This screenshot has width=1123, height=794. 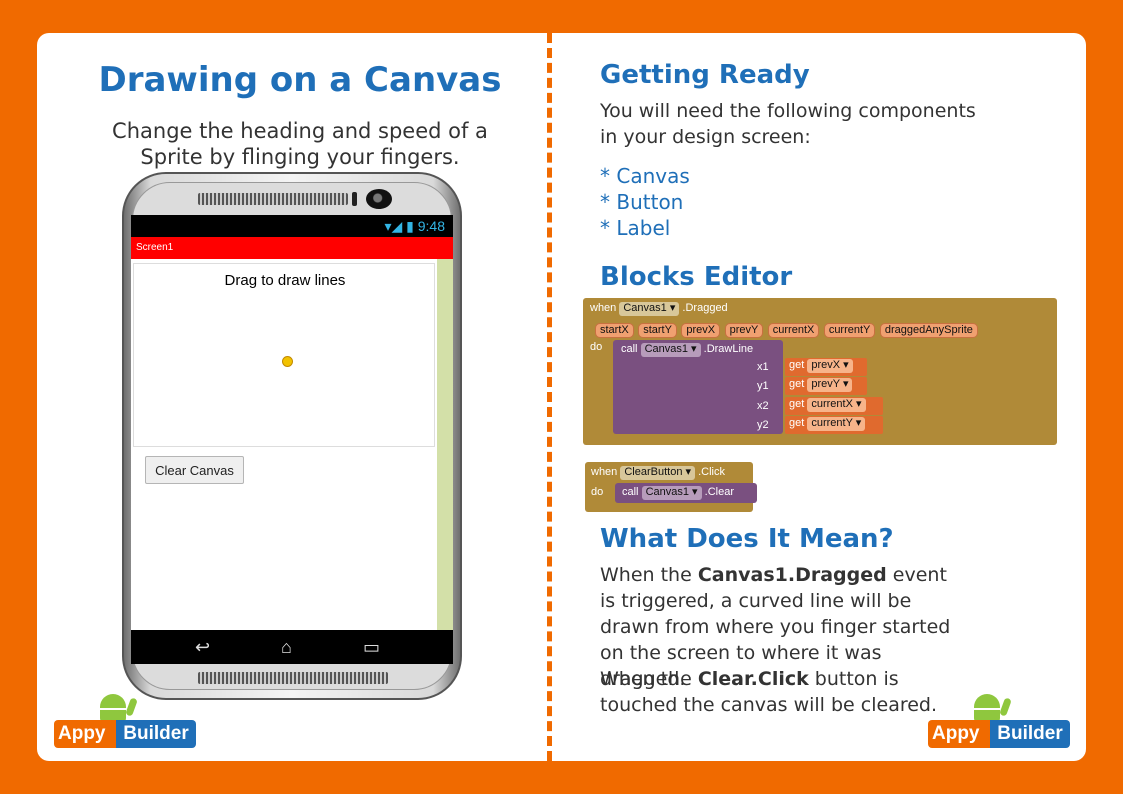 What do you see at coordinates (286, 647) in the screenshot?
I see `home-icon: ⌂` at bounding box center [286, 647].